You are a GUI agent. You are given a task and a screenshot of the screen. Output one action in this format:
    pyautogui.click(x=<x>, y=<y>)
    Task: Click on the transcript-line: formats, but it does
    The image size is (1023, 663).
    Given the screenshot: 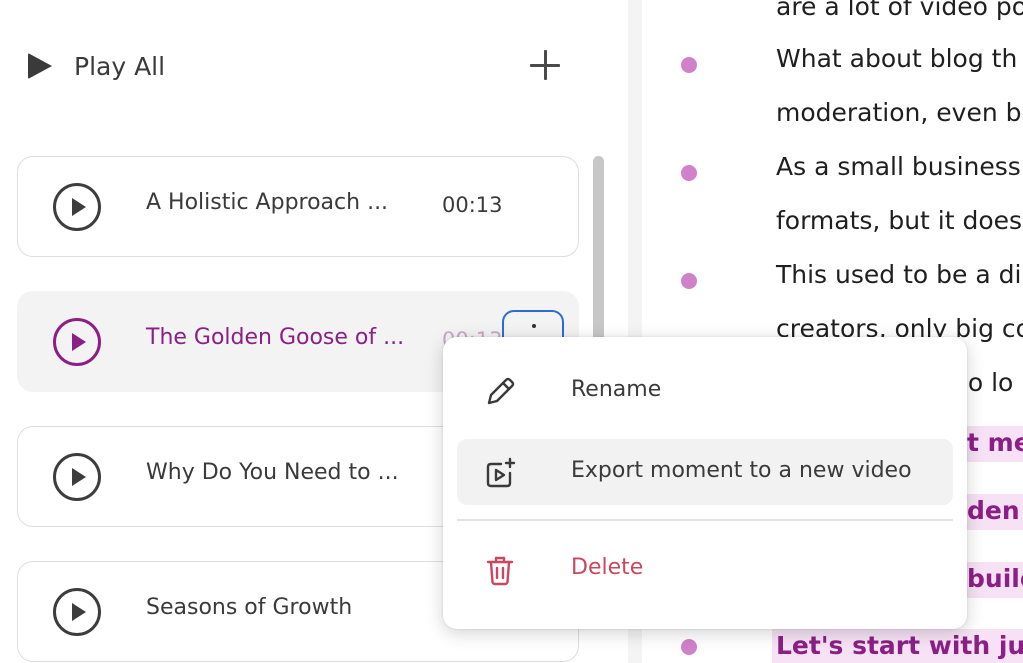 What is the action you would take?
    pyautogui.click(x=899, y=220)
    